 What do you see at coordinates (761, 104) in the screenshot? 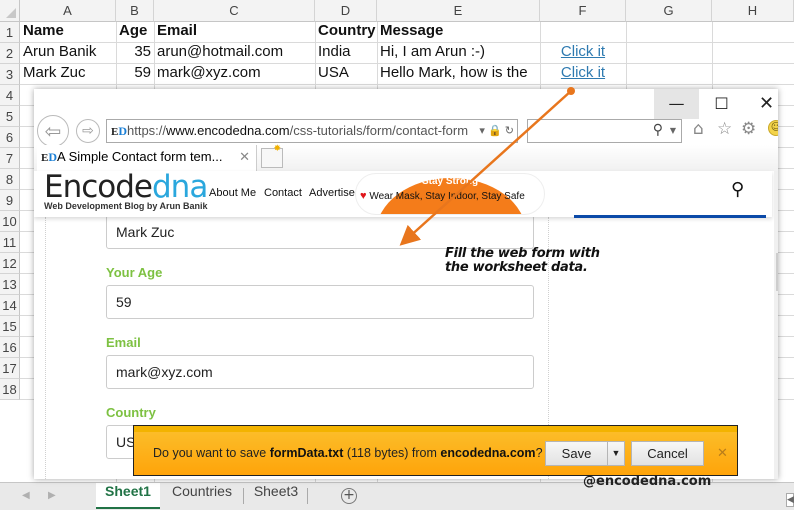
I see `close-window-button: ✕` at bounding box center [761, 104].